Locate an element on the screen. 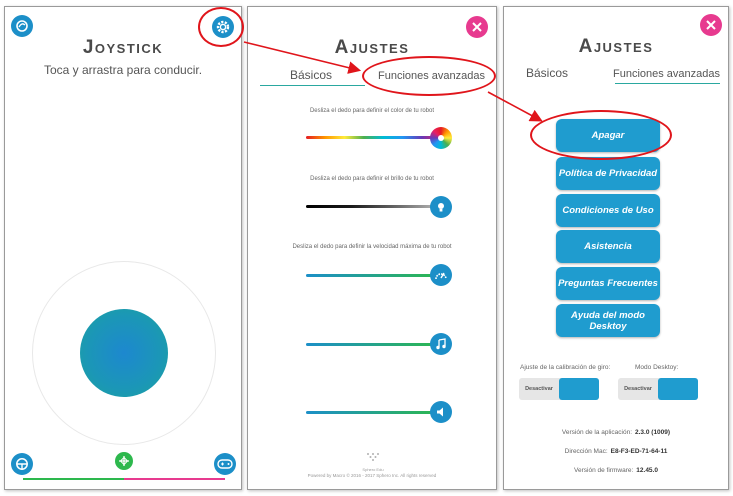 This screenshot has height=496, width=733. arrow-to-advanced-tab is located at coordinates (302, 57).